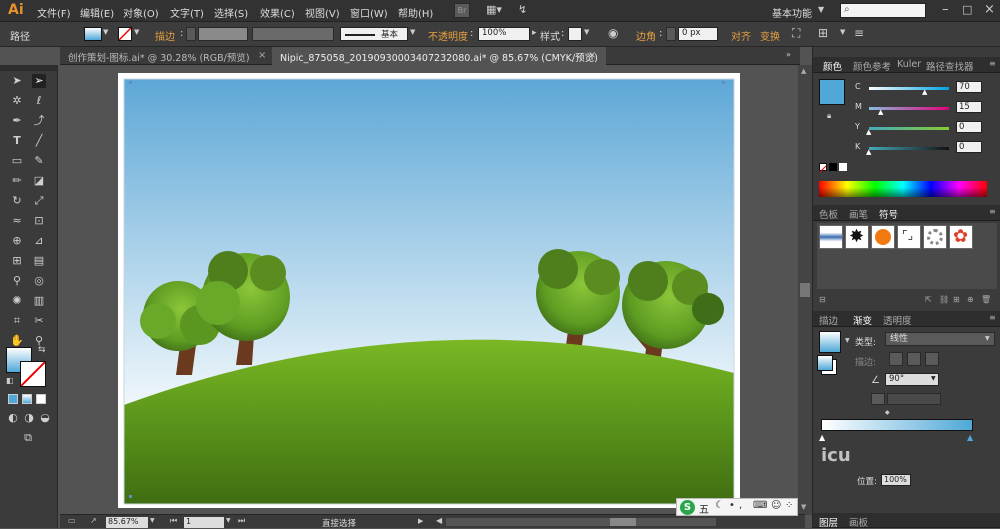  I want to click on cyan-slider, so click(909, 88).